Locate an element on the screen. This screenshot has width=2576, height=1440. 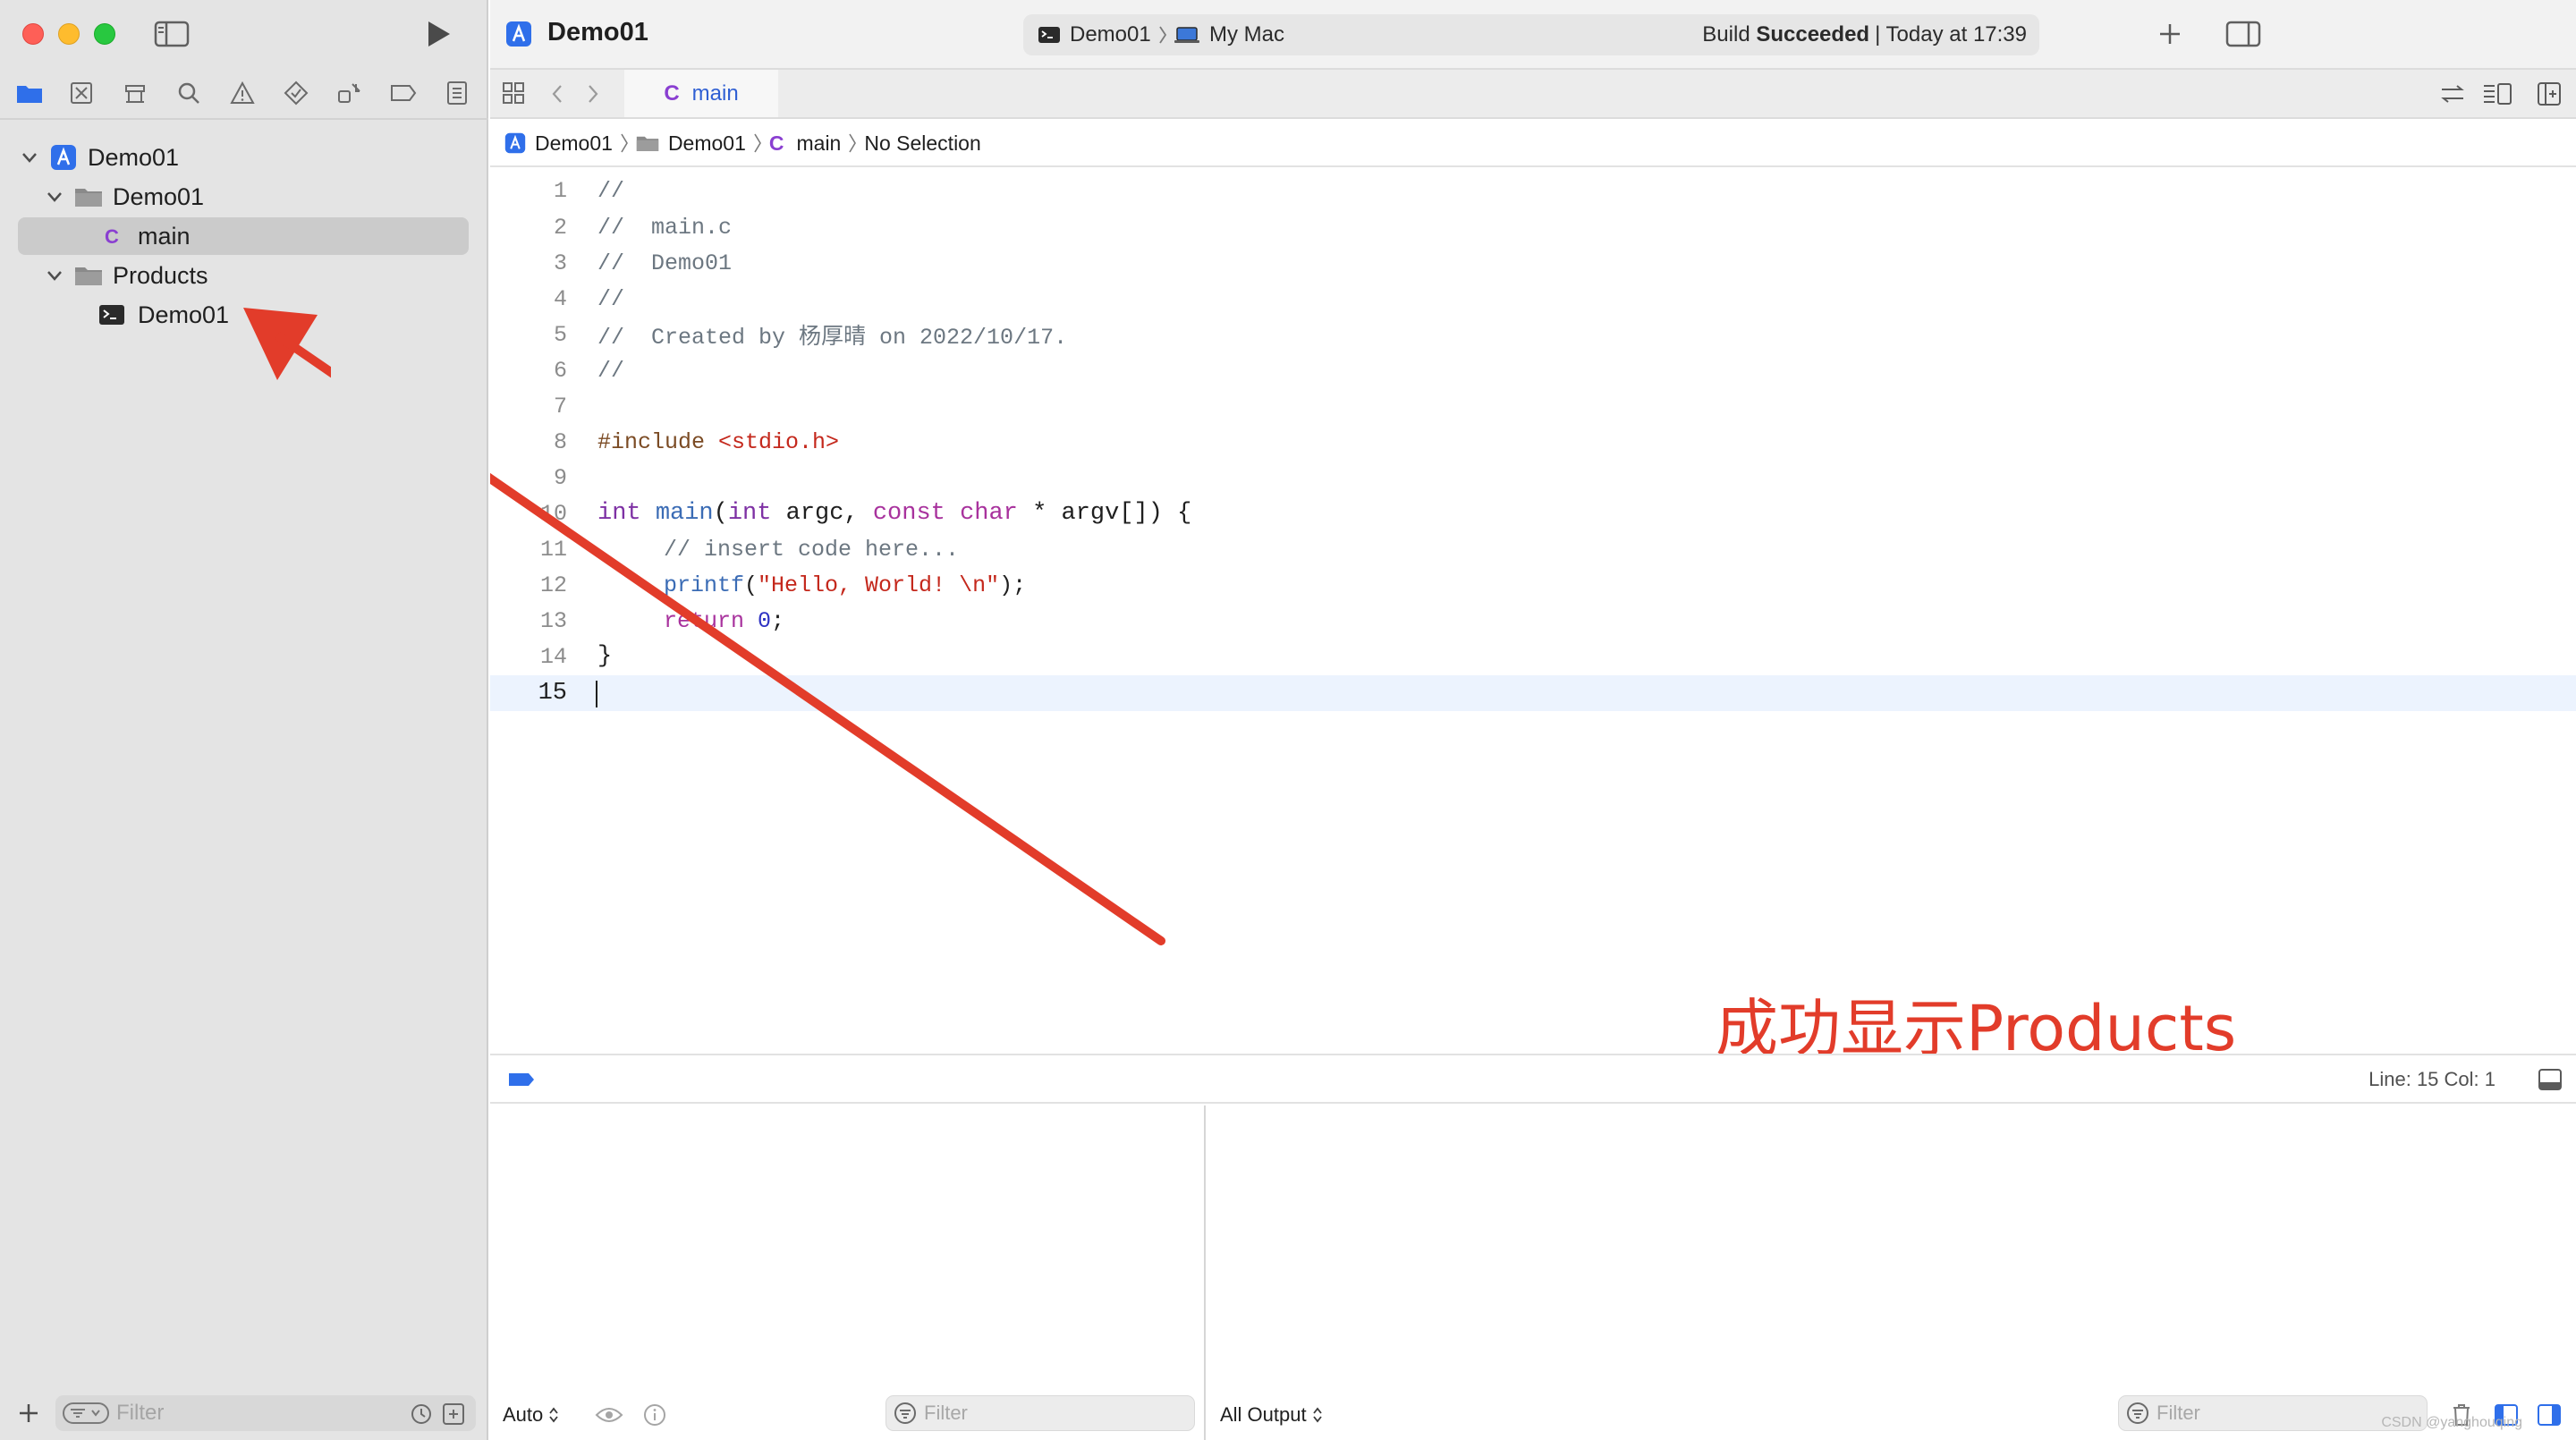
variables-scope-select: Auto is located at coordinates (531, 1415).